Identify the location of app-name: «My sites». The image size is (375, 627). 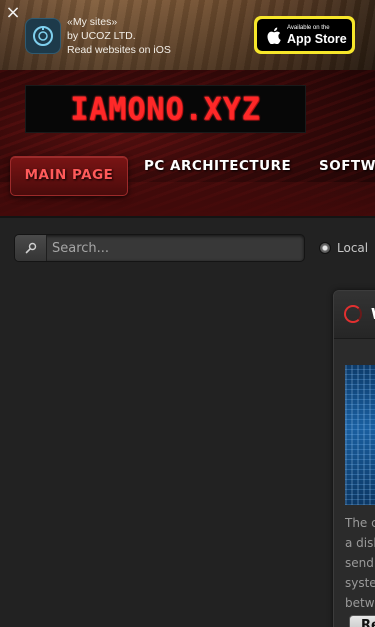
(92, 22).